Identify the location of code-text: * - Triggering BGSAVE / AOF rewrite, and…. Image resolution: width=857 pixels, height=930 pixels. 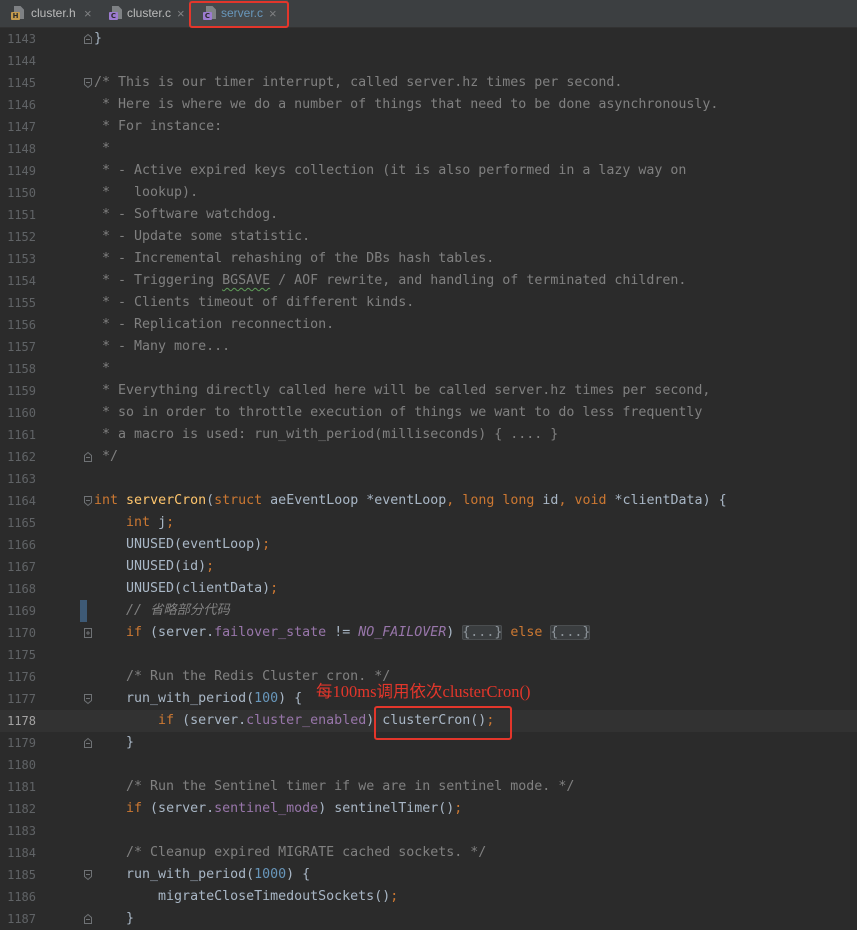
(390, 281).